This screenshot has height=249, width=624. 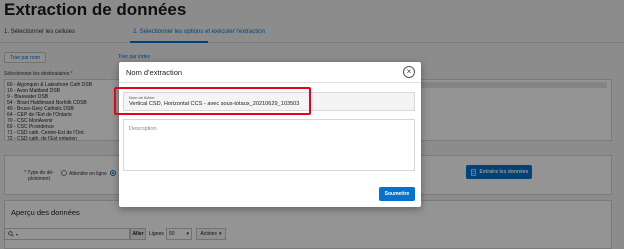 What do you see at coordinates (409, 72) in the screenshot?
I see `close-icon: ×` at bounding box center [409, 72].